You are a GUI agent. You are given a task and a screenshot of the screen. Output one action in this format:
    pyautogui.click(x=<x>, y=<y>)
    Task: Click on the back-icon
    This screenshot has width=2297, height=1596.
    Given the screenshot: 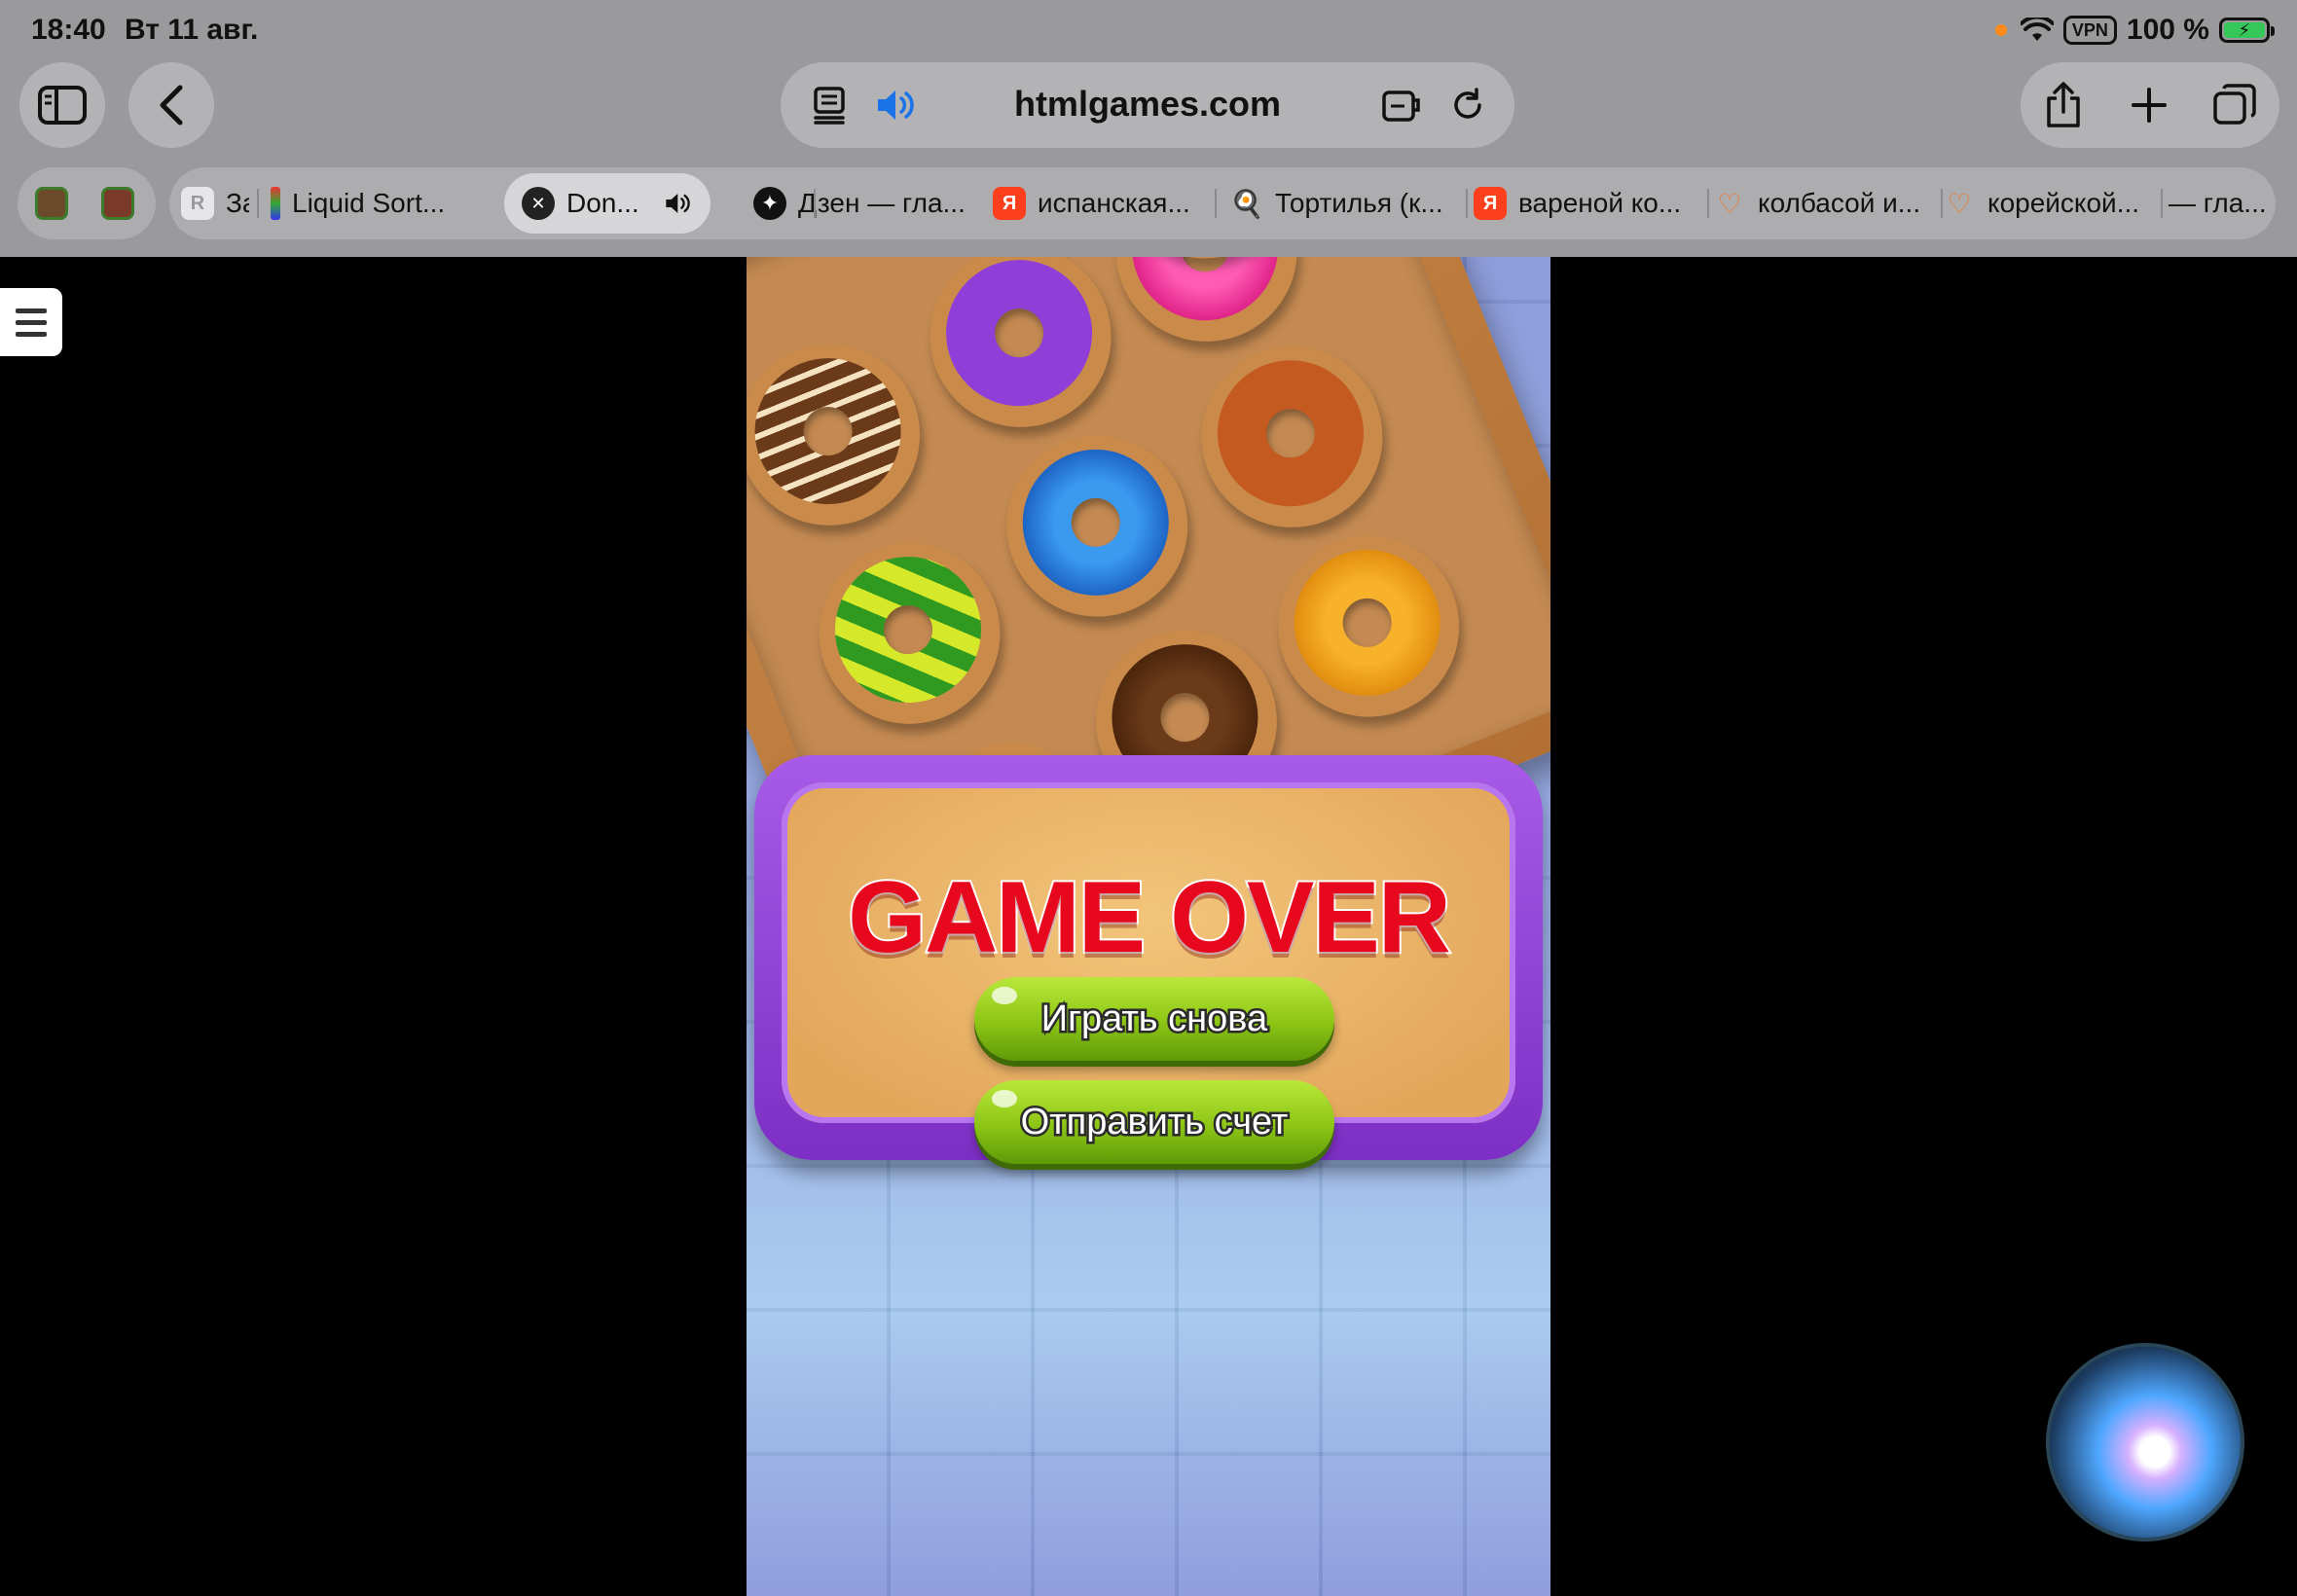 What is the action you would take?
    pyautogui.click(x=171, y=105)
    